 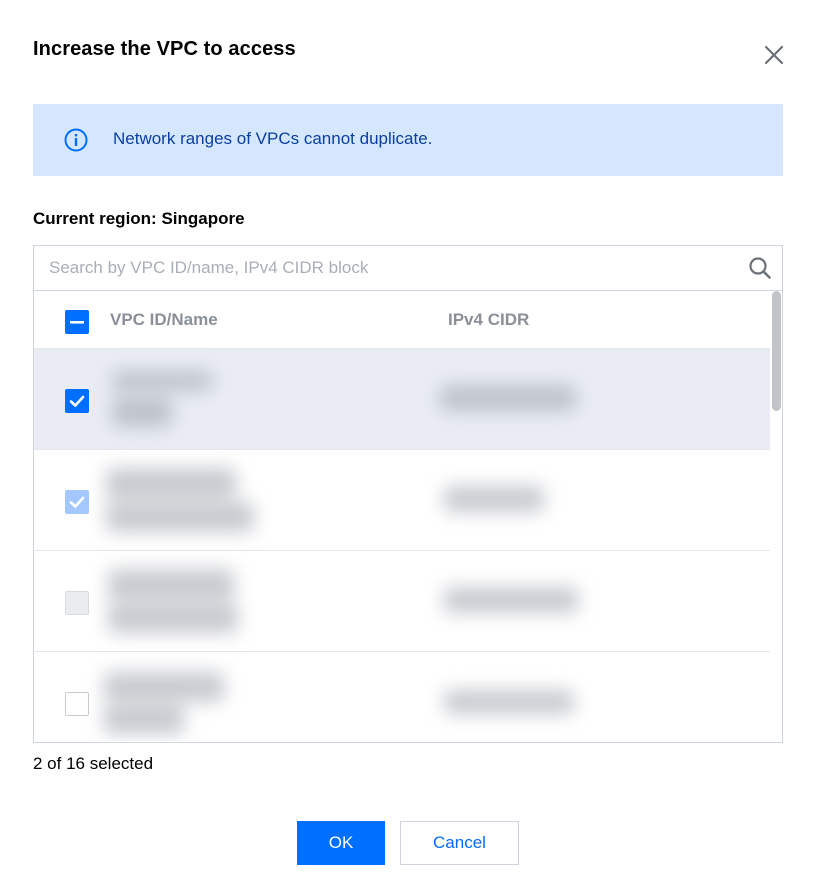 I want to click on search-bar, so click(x=408, y=268).